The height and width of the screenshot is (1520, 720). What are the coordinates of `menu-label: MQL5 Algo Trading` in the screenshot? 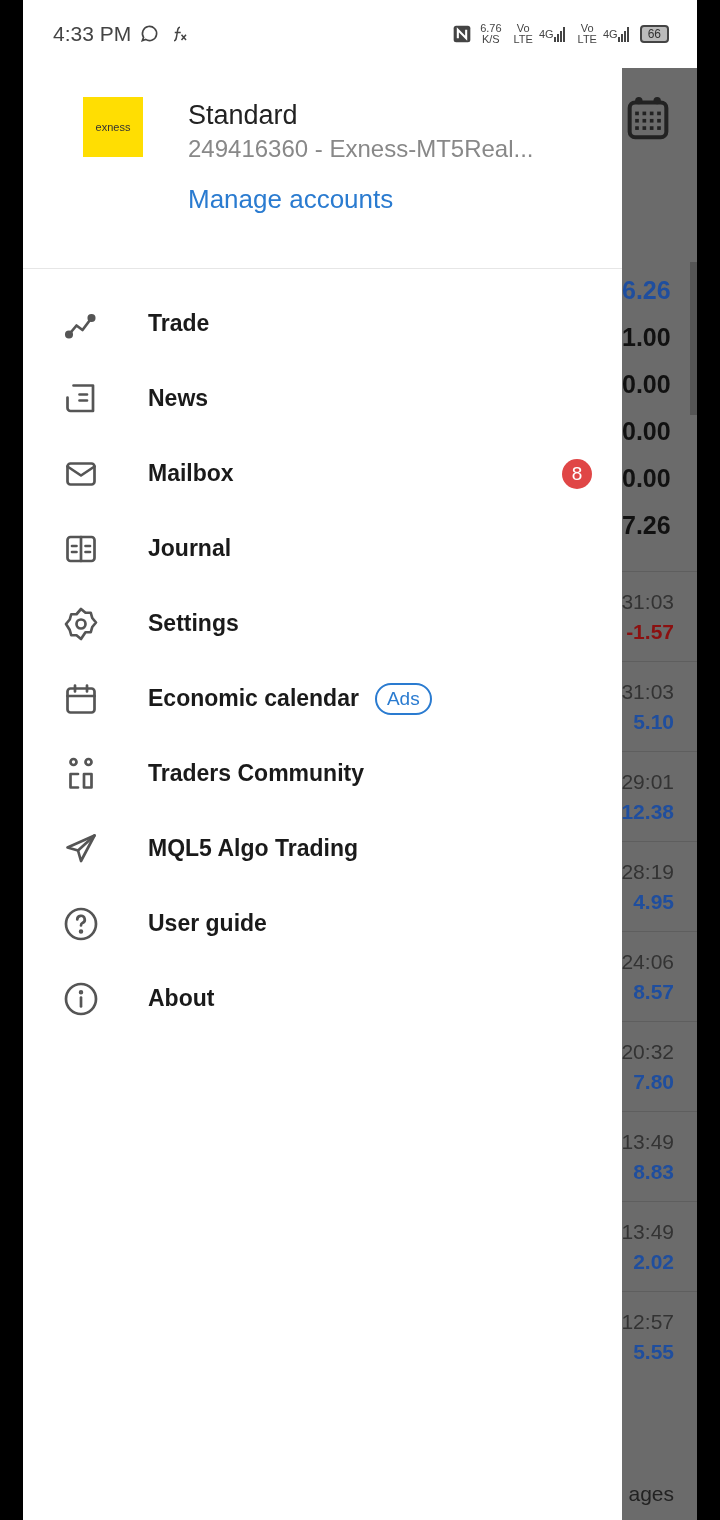 It's located at (253, 848).